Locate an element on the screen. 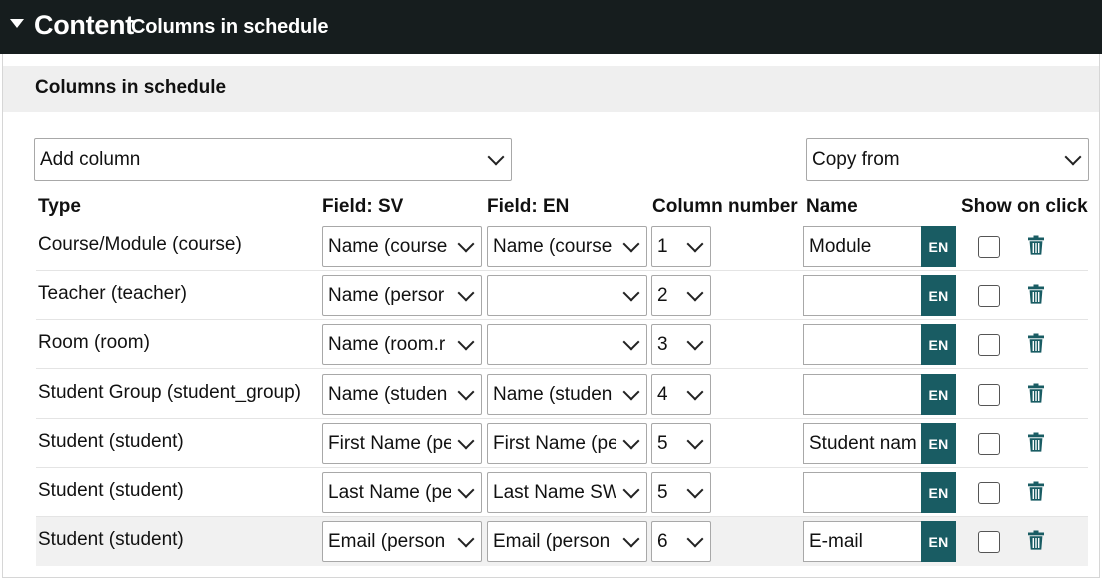 This screenshot has width=1102, height=580. field-sv-select-value: Name (persor is located at coordinates (386, 295).